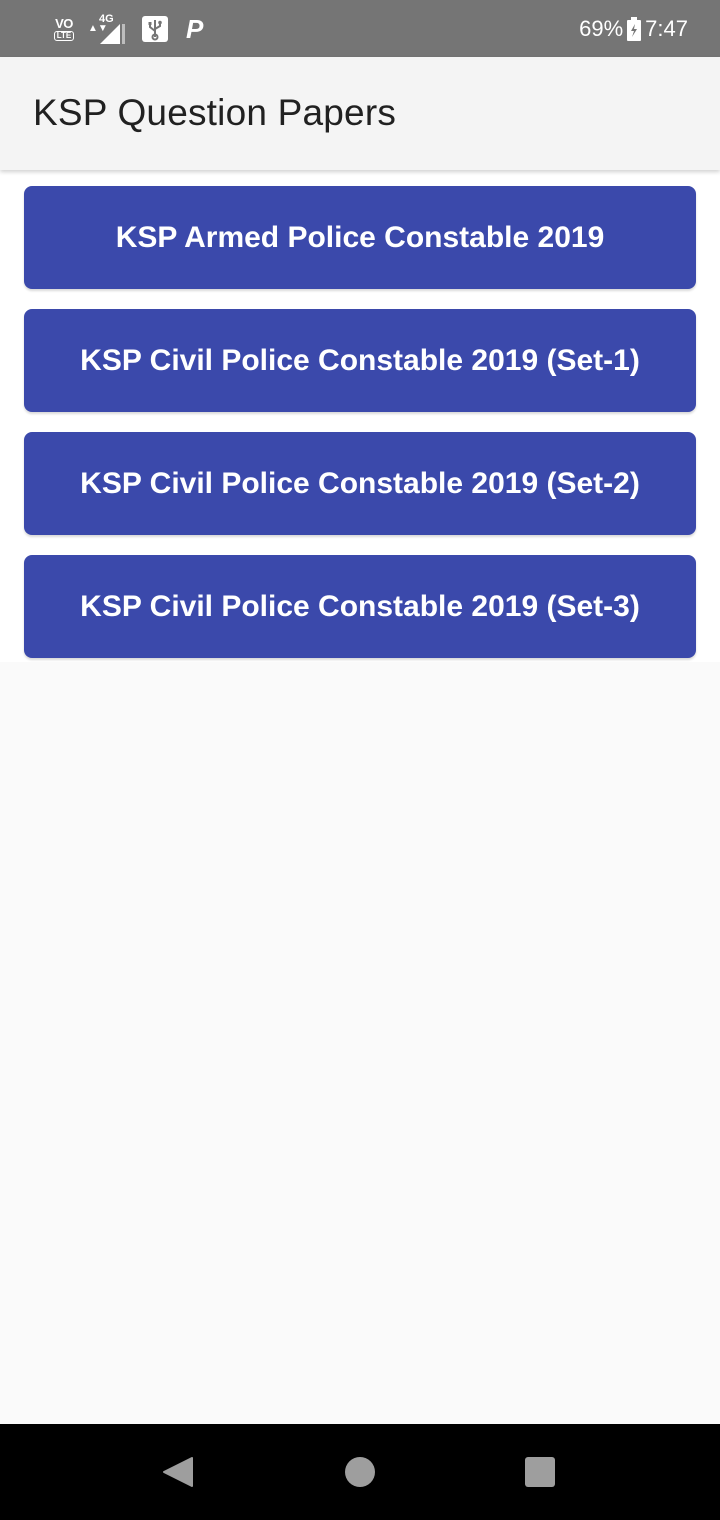 This screenshot has height=1520, width=720. Describe the element at coordinates (360, 28) in the screenshot. I see `status-bar: VO LTE ▲▼ 4G P 69% 7:47` at that location.